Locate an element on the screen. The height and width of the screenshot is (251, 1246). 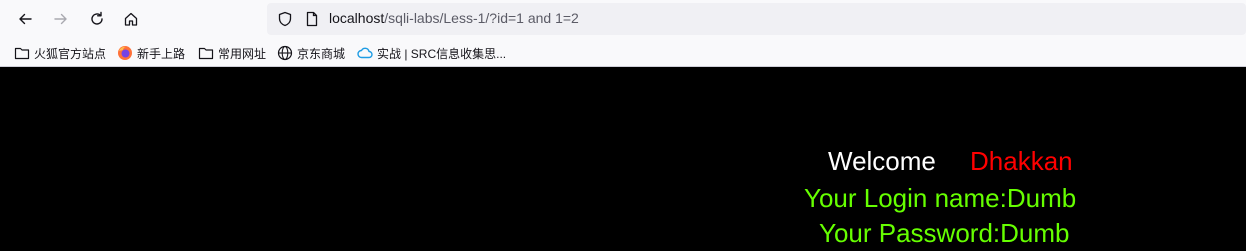
bookmark-item: 京东商城 is located at coordinates (311, 53).